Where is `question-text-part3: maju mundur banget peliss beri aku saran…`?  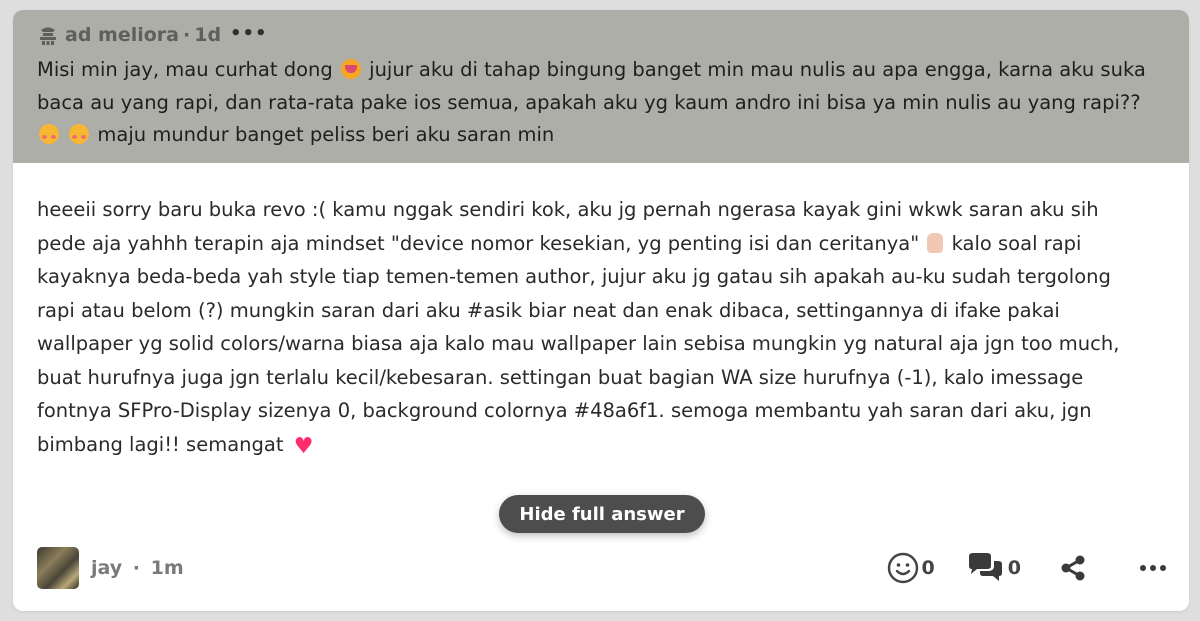
question-text-part3: maju mundur banget peliss beri aku saran… is located at coordinates (326, 134).